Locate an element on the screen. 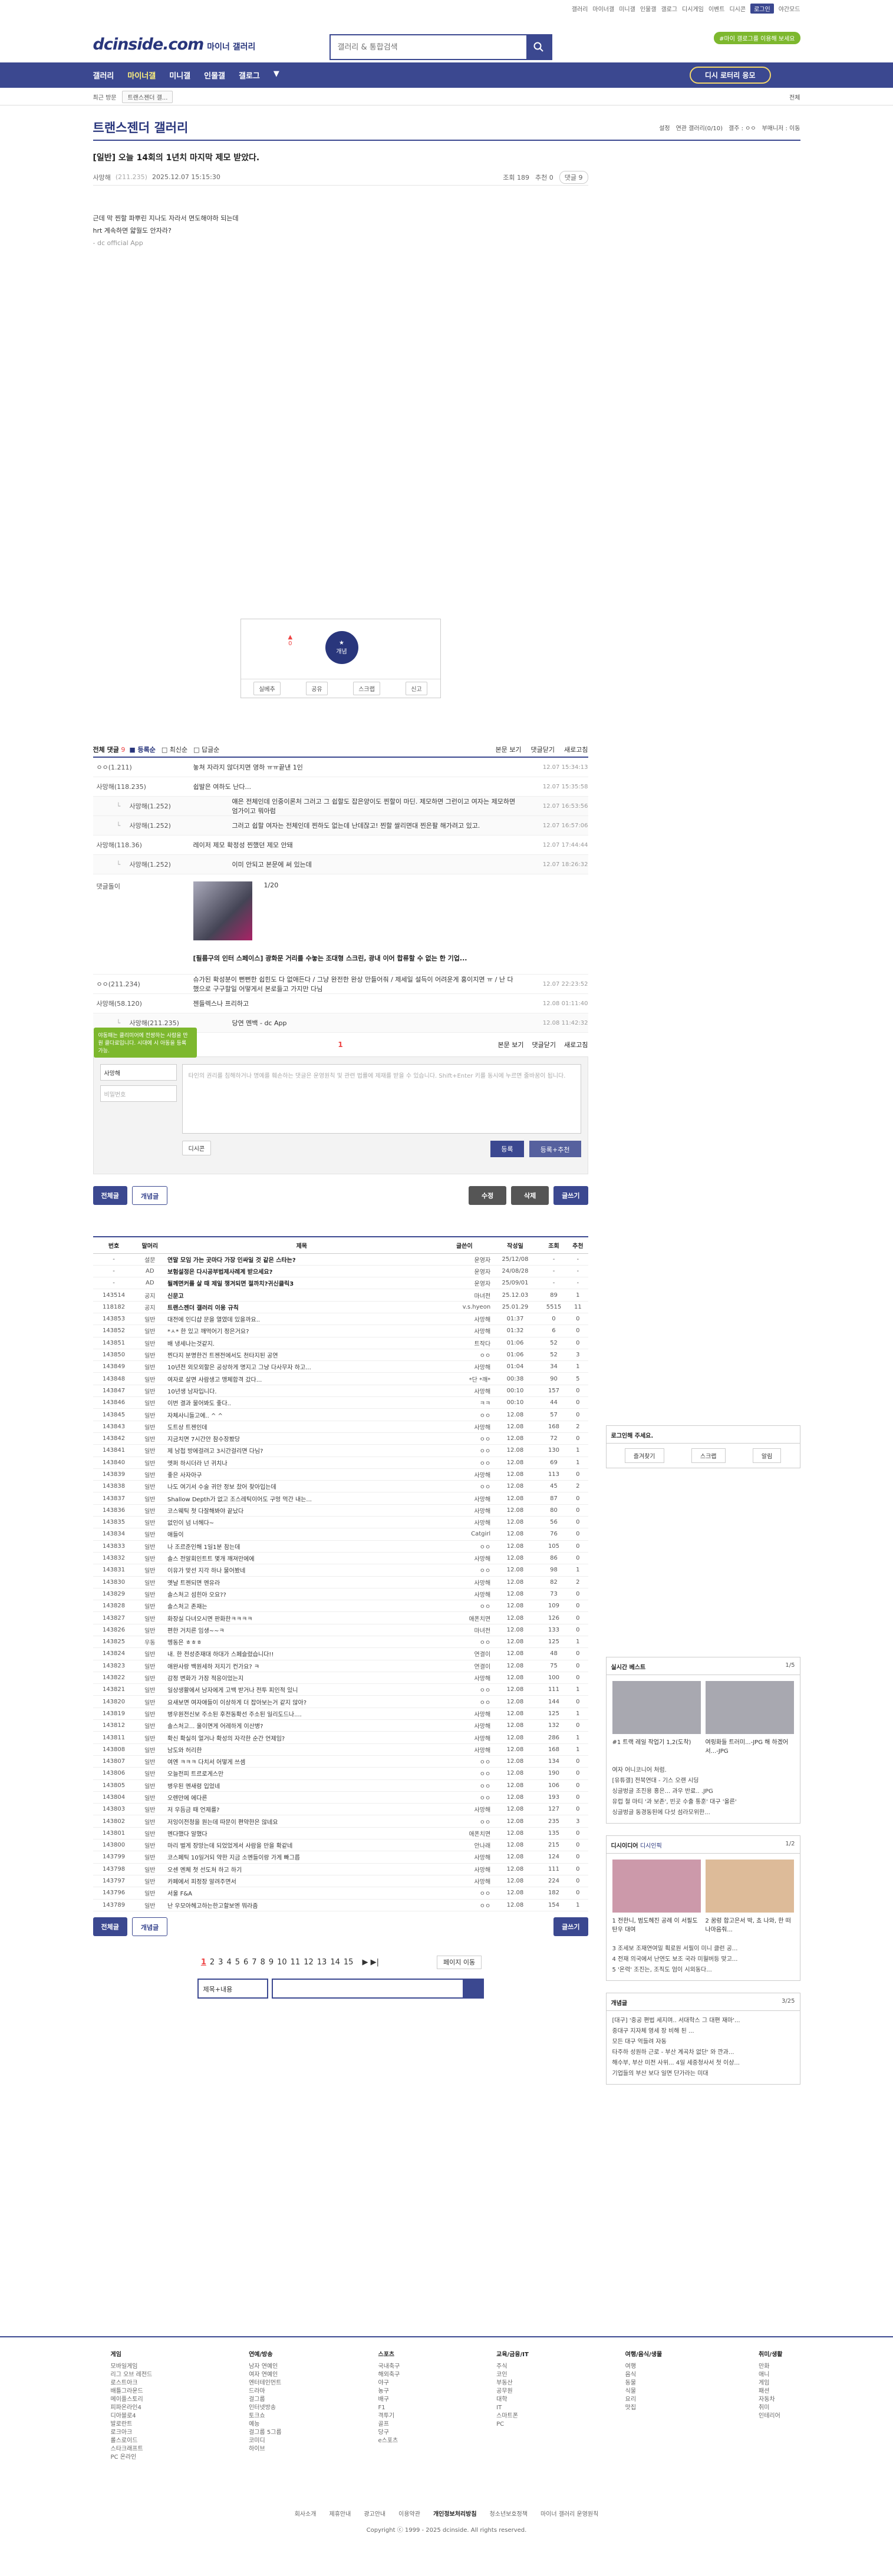 The image size is (893, 2576). list-cell: 솔스처고... 울이면게 어레하게 이산병? is located at coordinates (302, 1725).